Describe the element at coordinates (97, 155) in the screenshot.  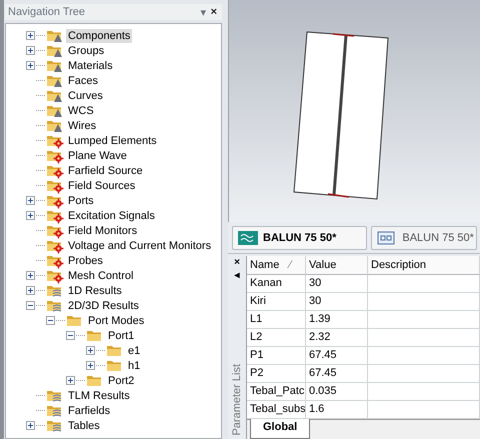
I see `tree-item: Plane Wave` at that location.